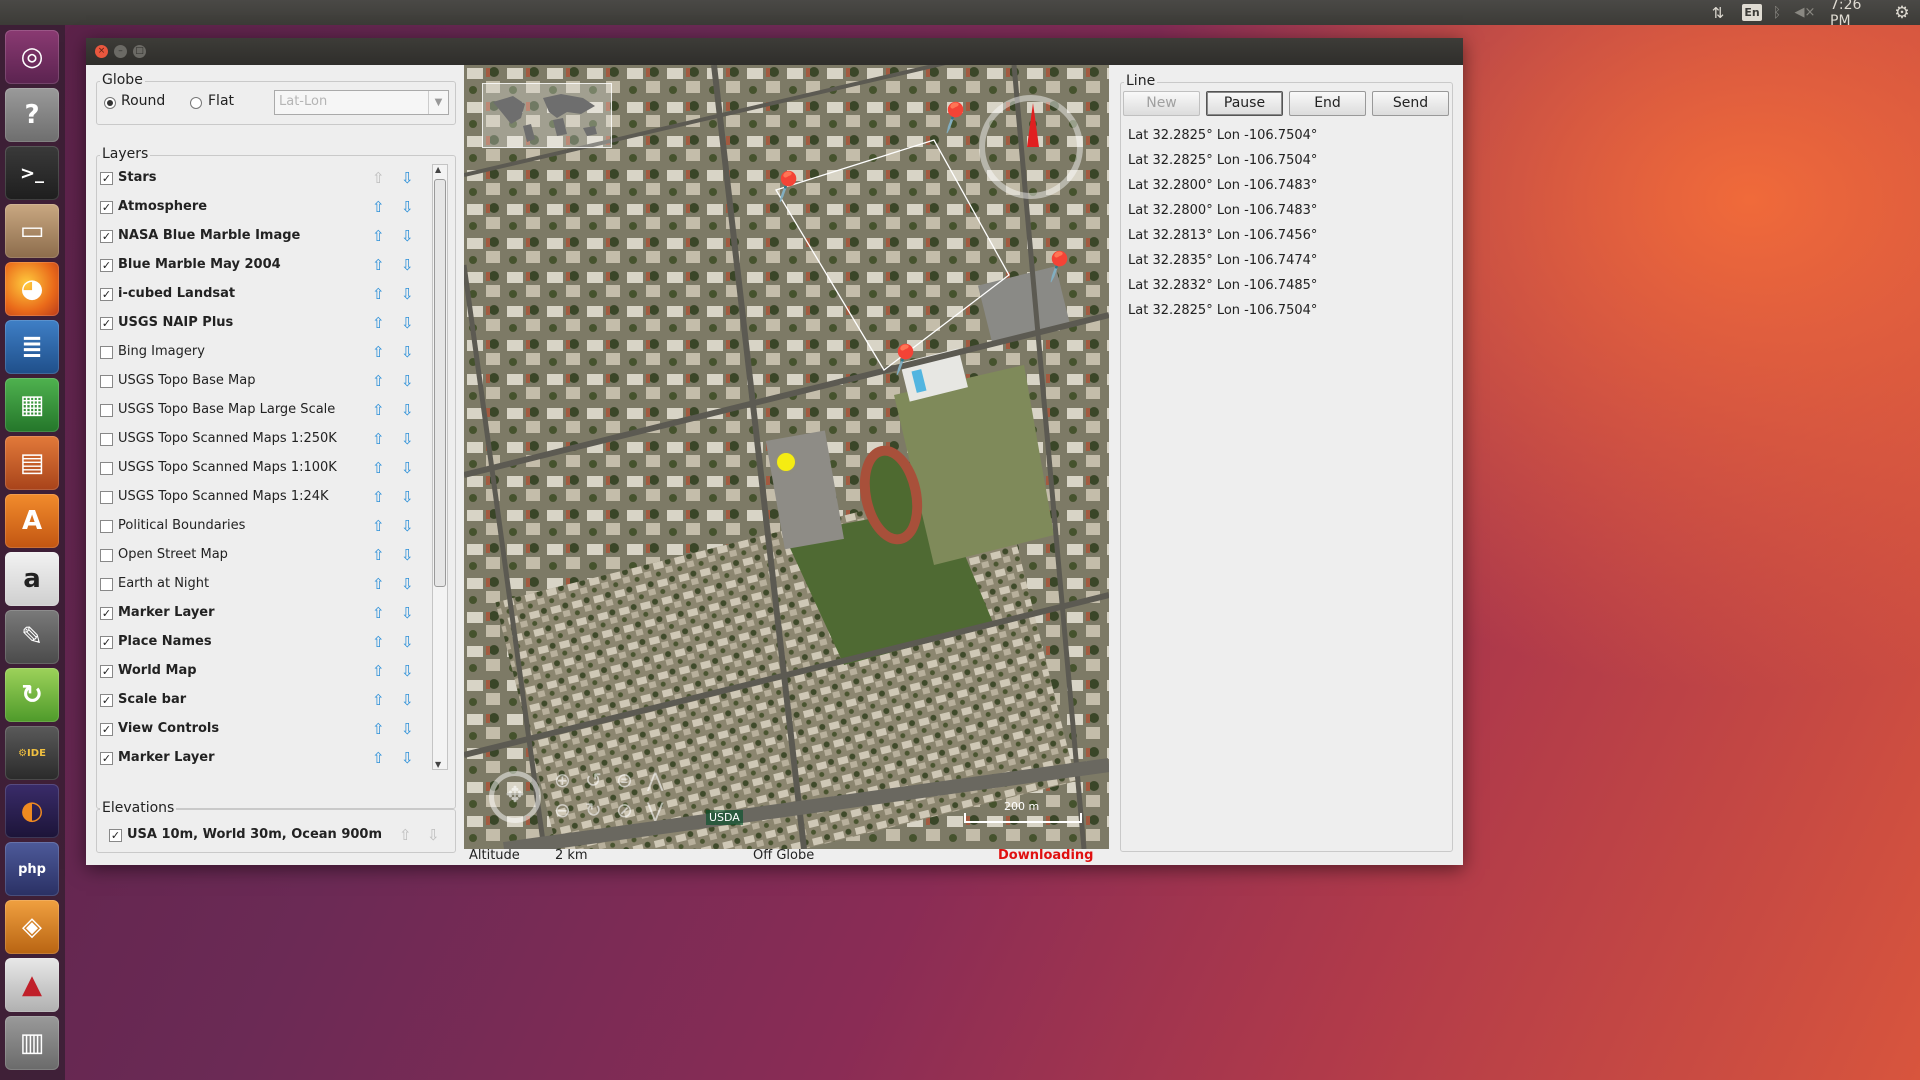  Describe the element at coordinates (593, 810) in the screenshot. I see `rotate-right-icon: ↻` at that location.